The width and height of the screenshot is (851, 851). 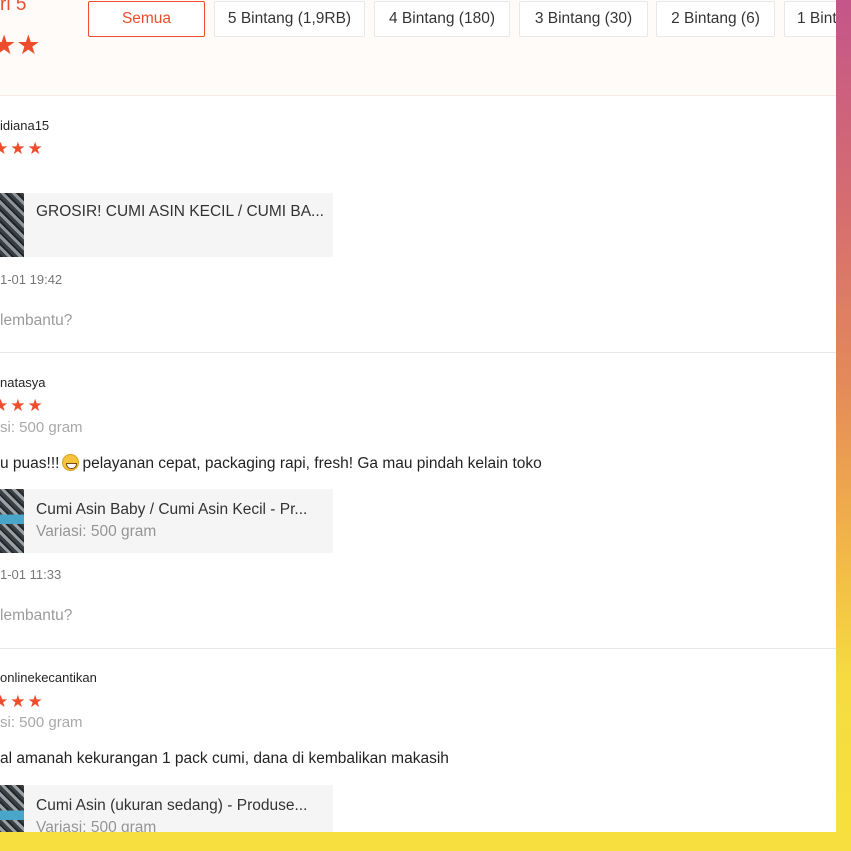 What do you see at coordinates (31, 279) in the screenshot?
I see `review-timestamp: 1-01 19:42` at bounding box center [31, 279].